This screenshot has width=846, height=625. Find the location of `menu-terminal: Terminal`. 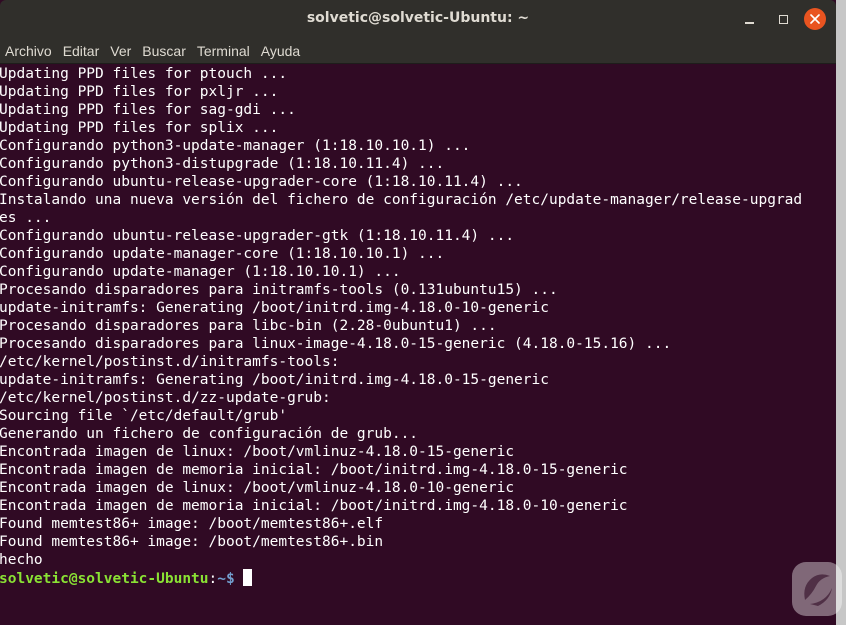

menu-terminal: Terminal is located at coordinates (224, 51).